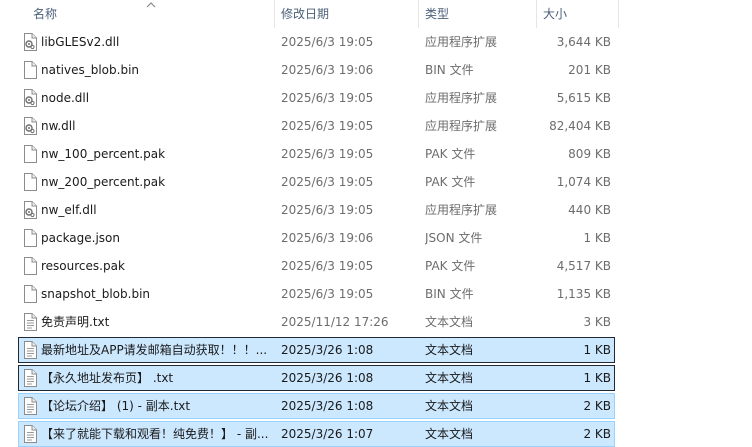 The image size is (752, 447). What do you see at coordinates (96, 294) in the screenshot?
I see `file-name: snapshot_blob.bin` at bounding box center [96, 294].